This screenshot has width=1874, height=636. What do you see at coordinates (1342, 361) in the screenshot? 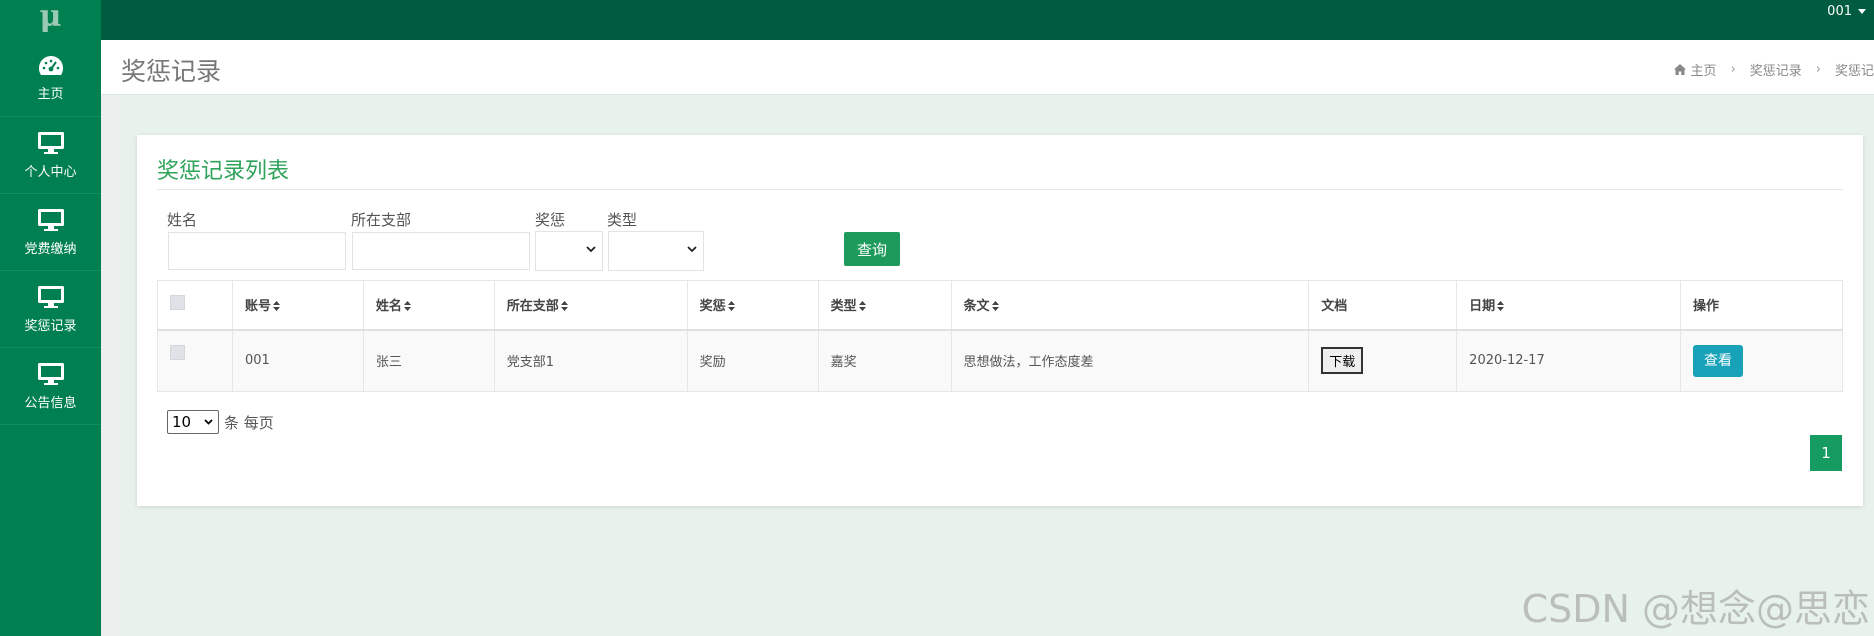
I see `download-button: 下载` at bounding box center [1342, 361].